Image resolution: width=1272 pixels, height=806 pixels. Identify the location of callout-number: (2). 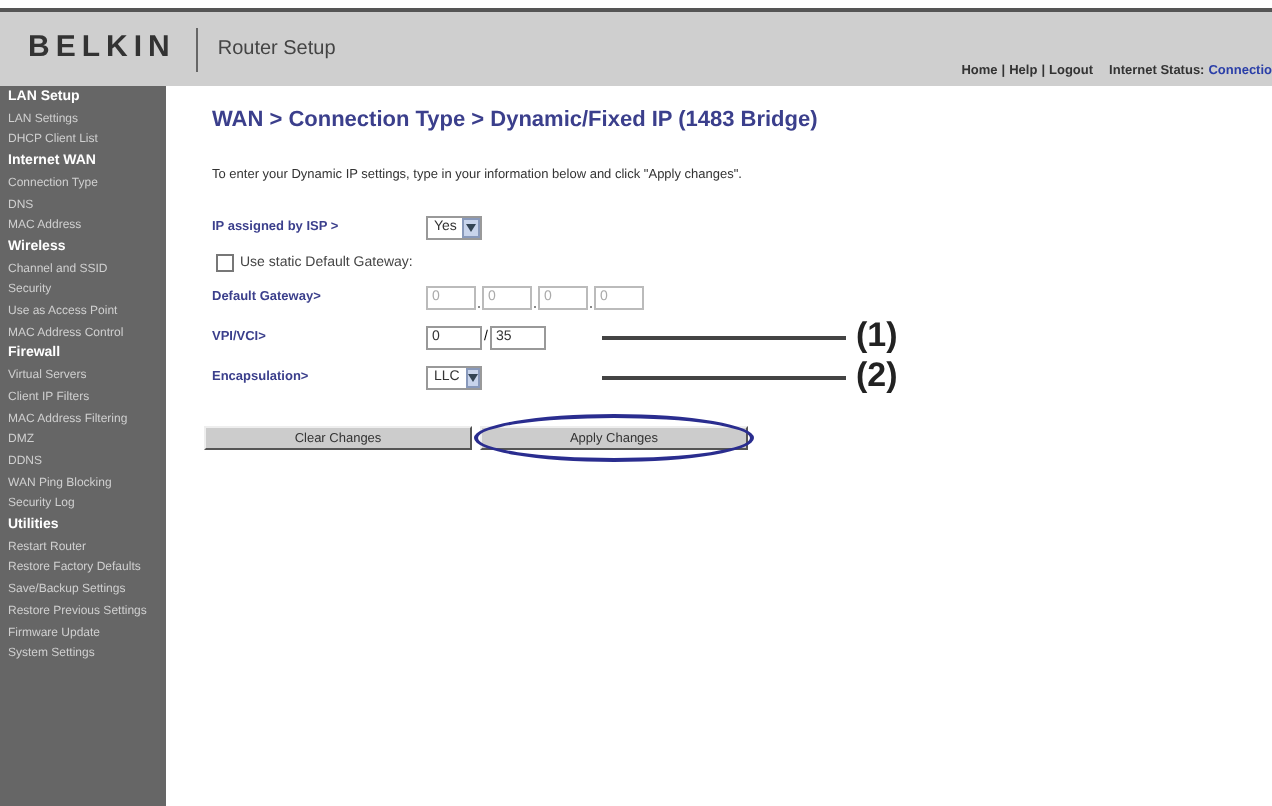
(877, 376).